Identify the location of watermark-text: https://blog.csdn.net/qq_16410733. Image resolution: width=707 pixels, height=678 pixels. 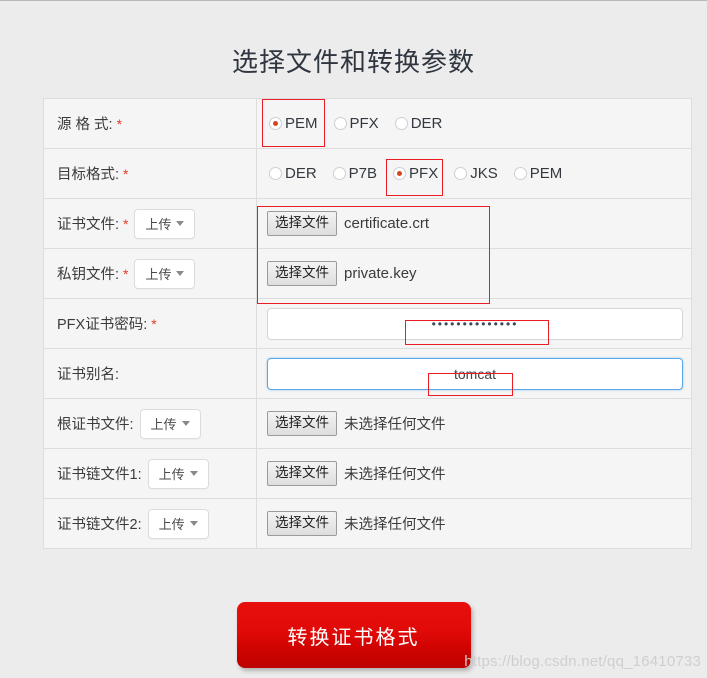
(582, 661).